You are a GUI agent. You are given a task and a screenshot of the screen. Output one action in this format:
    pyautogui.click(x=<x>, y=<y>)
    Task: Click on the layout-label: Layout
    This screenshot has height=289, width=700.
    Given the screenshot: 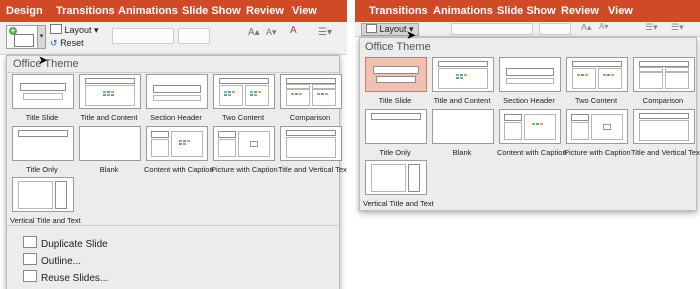 What is the action you would take?
    pyautogui.click(x=78, y=30)
    